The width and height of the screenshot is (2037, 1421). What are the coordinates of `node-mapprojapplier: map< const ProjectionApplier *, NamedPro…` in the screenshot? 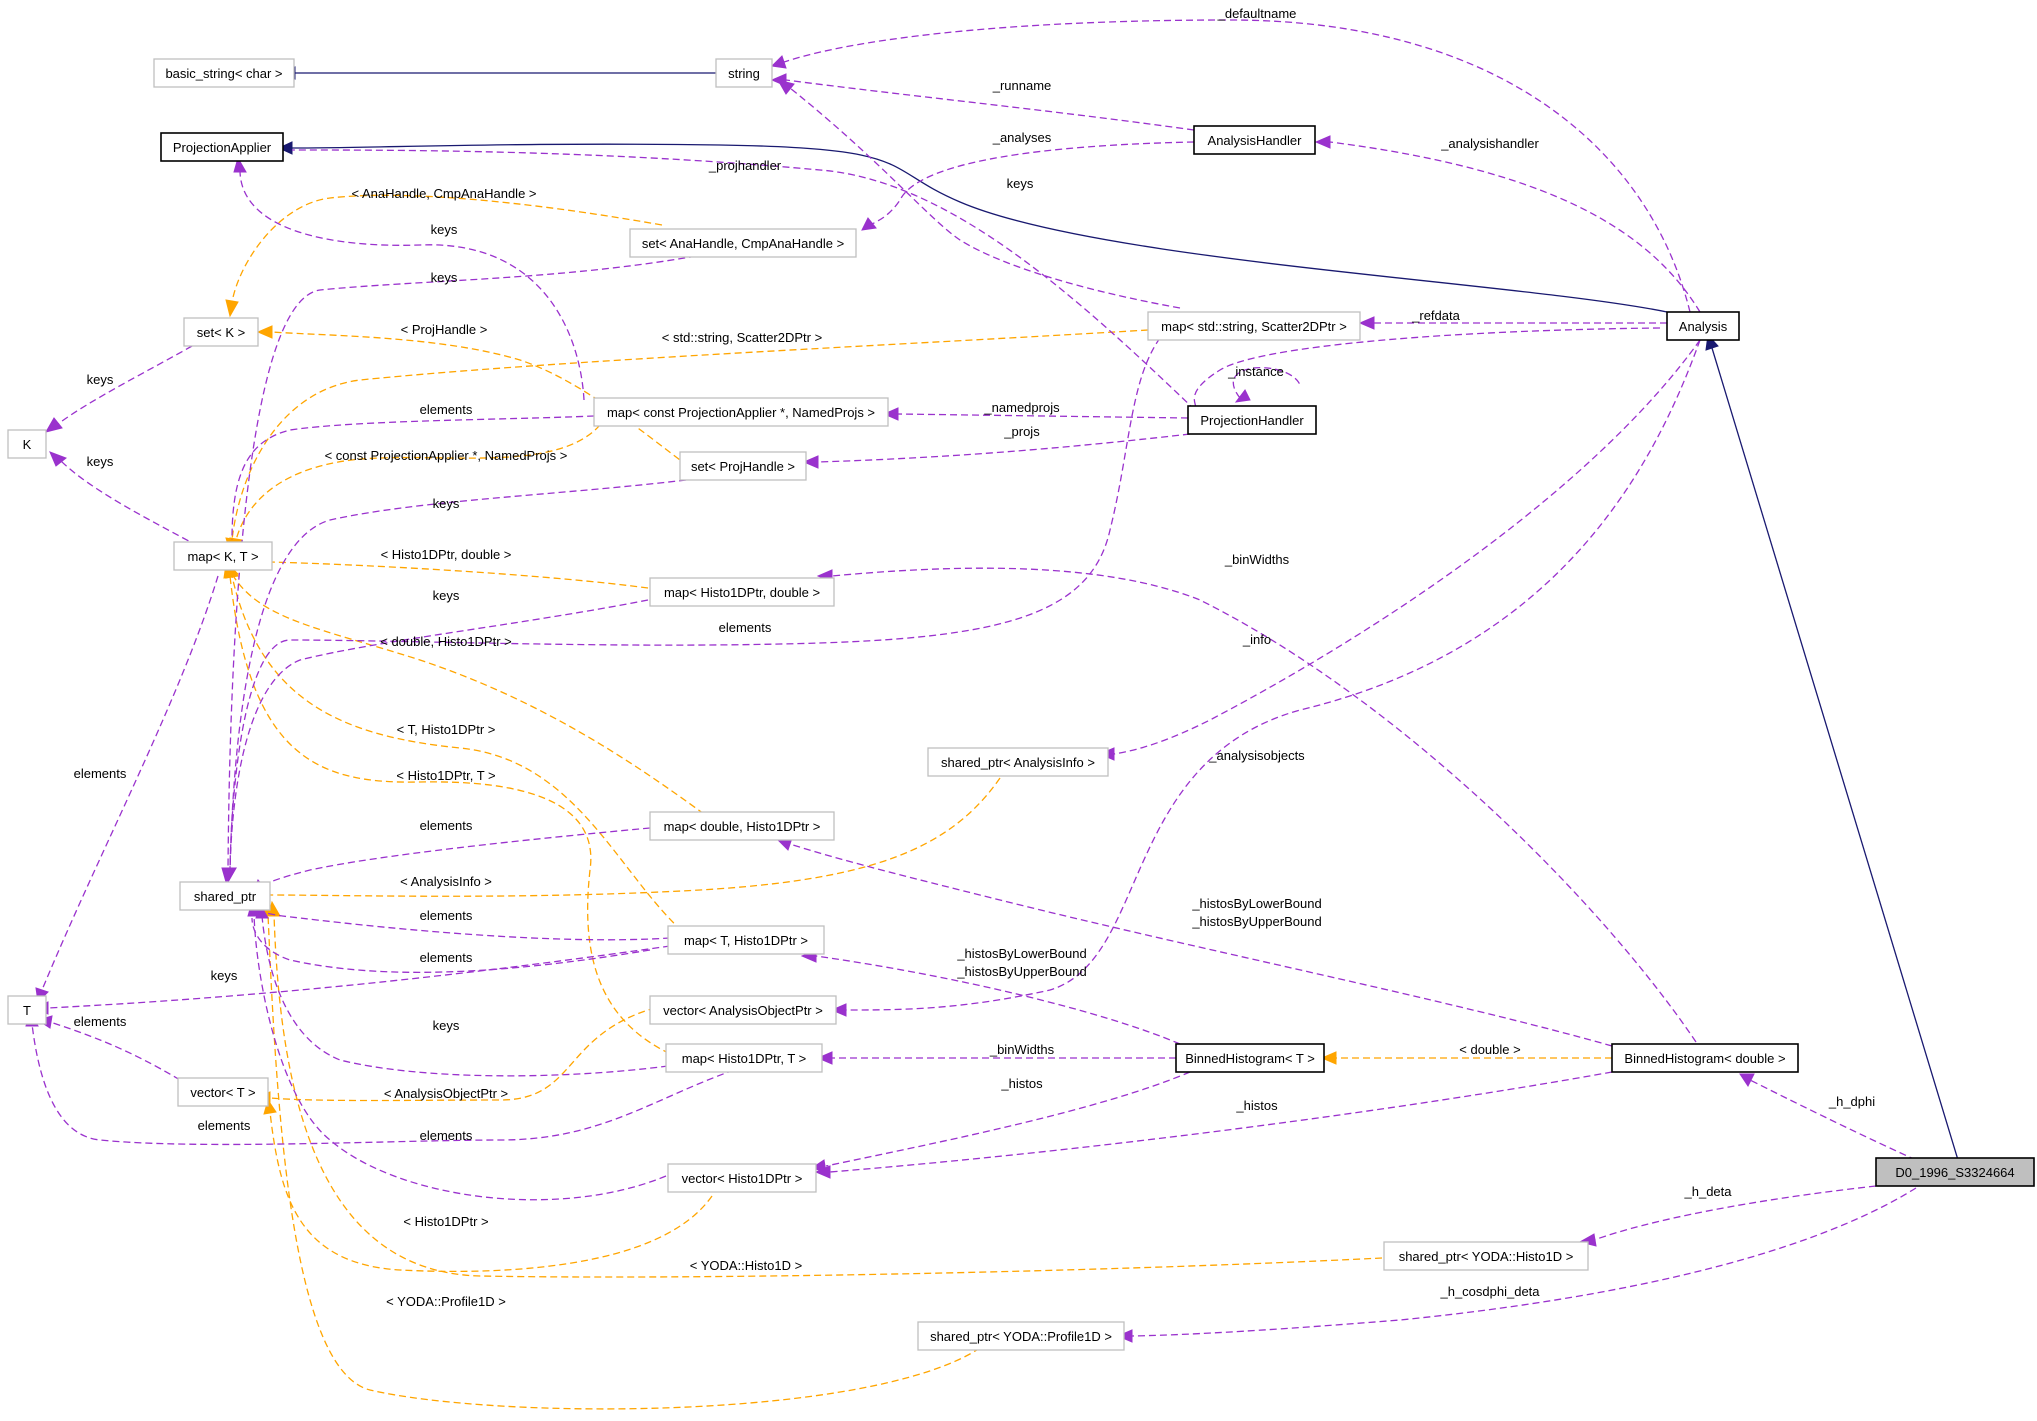 It's located at (741, 412).